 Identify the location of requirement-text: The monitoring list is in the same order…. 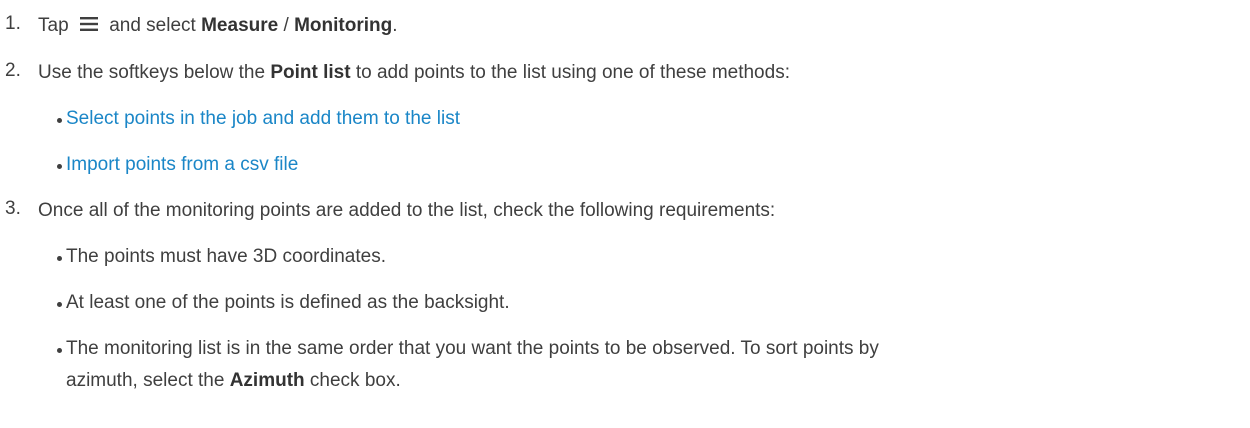
(472, 348).